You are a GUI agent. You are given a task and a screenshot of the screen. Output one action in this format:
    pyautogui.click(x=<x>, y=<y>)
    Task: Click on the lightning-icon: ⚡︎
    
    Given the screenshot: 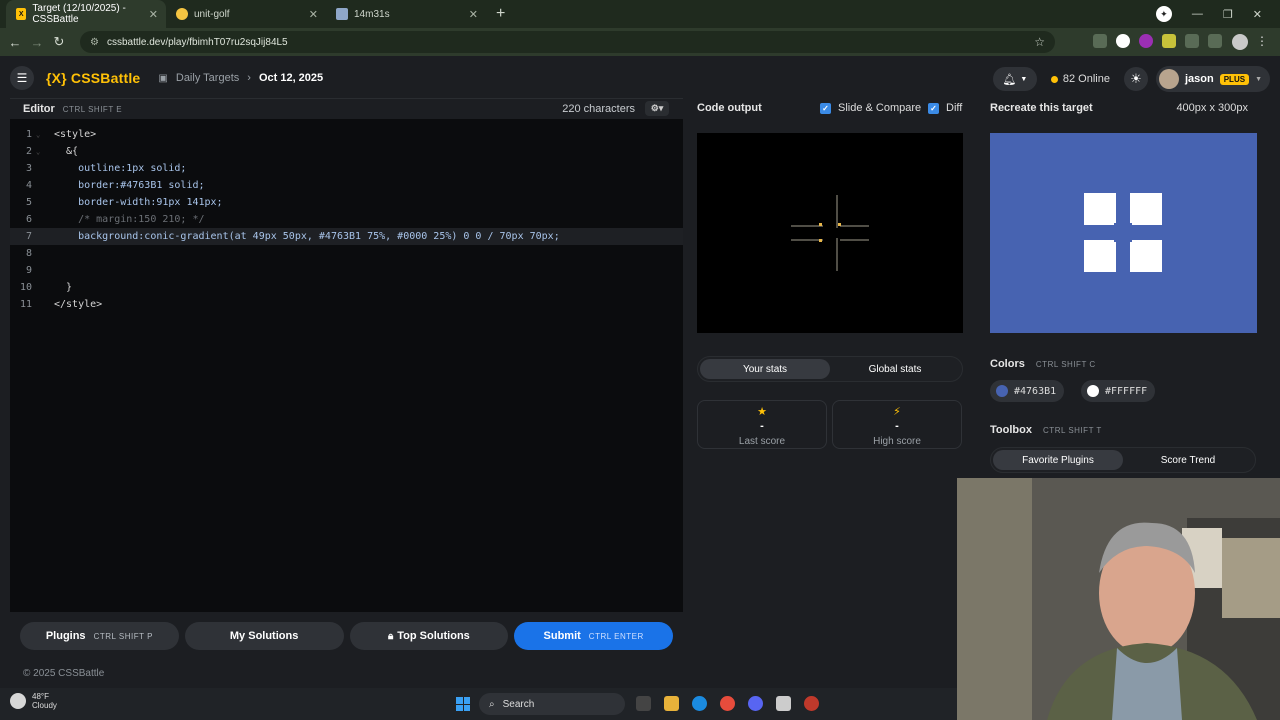 What is the action you would take?
    pyautogui.click(x=897, y=412)
    